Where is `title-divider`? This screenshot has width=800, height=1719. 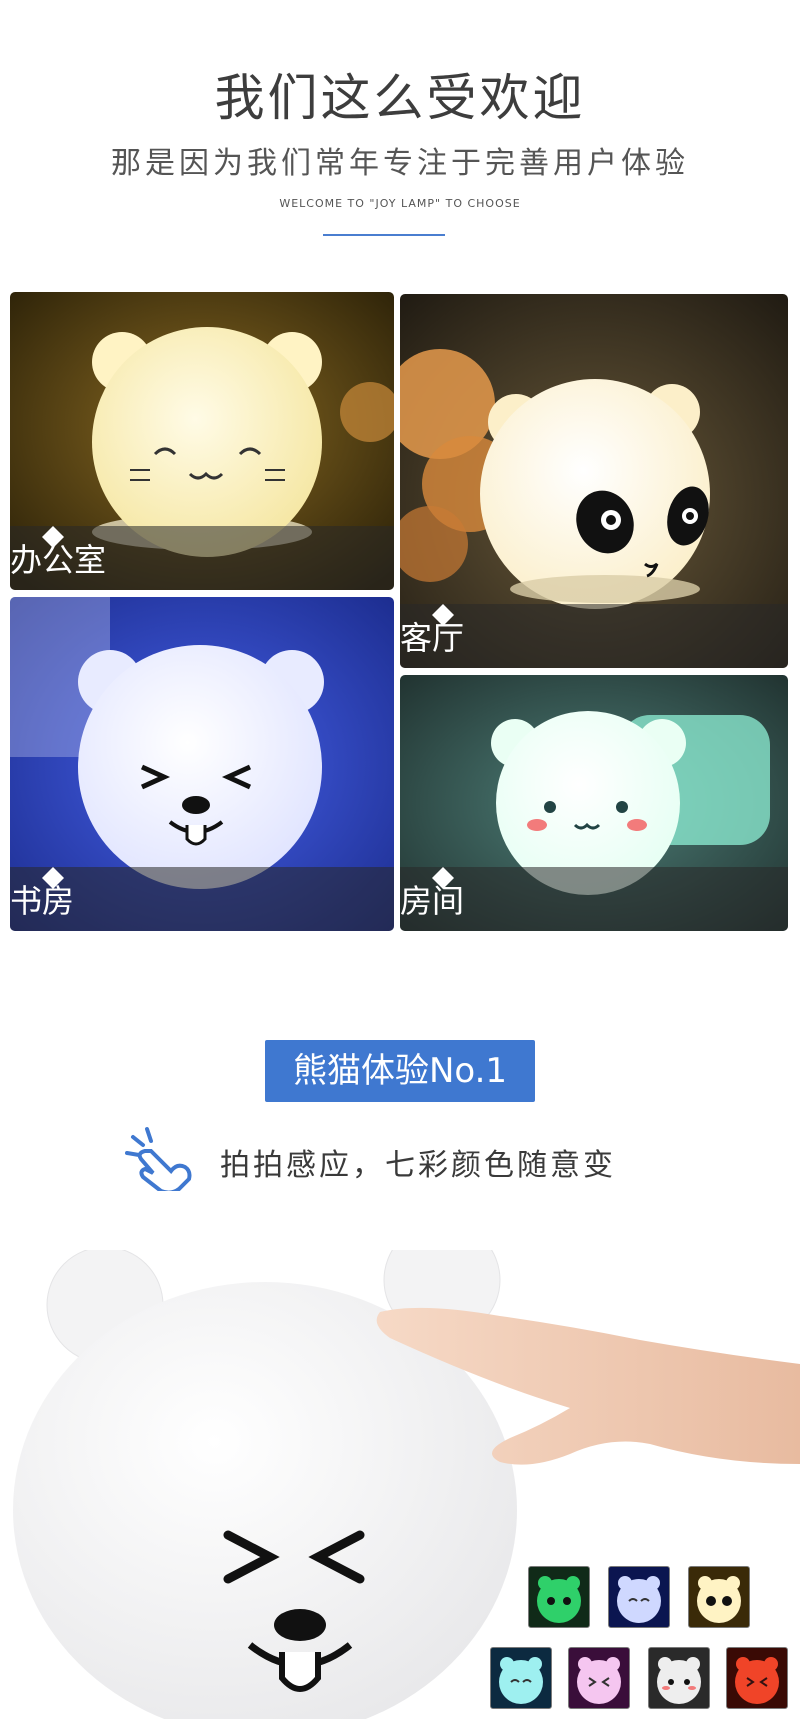
title-divider is located at coordinates (384, 235).